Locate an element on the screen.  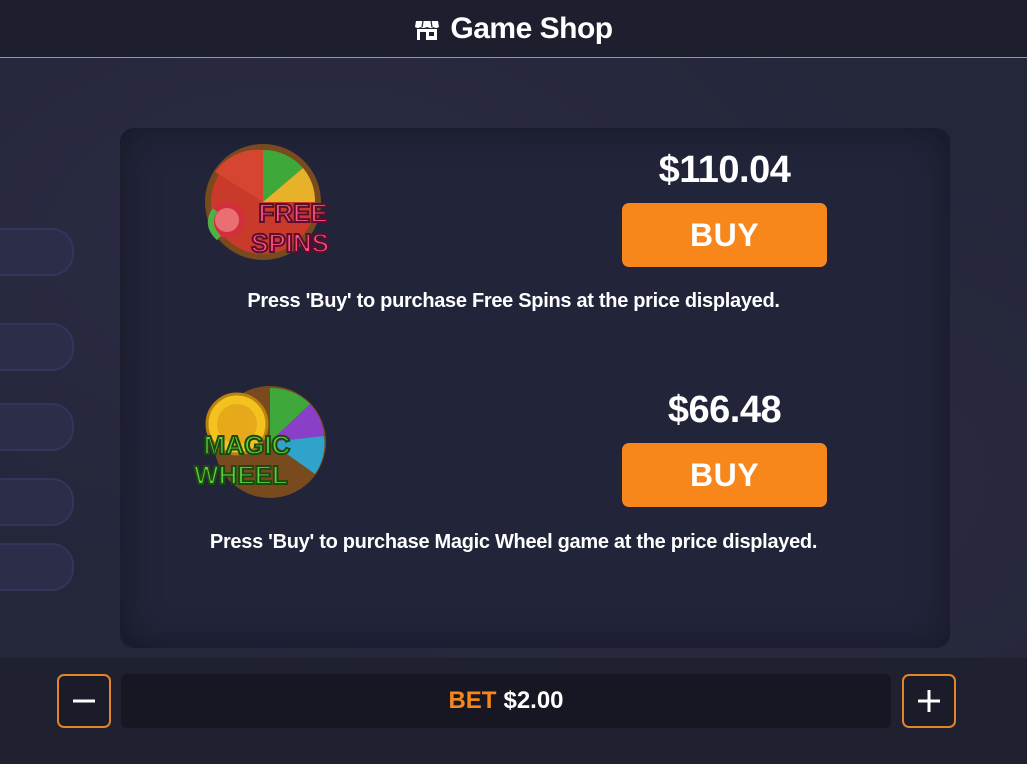
buy-magic-wheel-button: BUY is located at coordinates (724, 475).